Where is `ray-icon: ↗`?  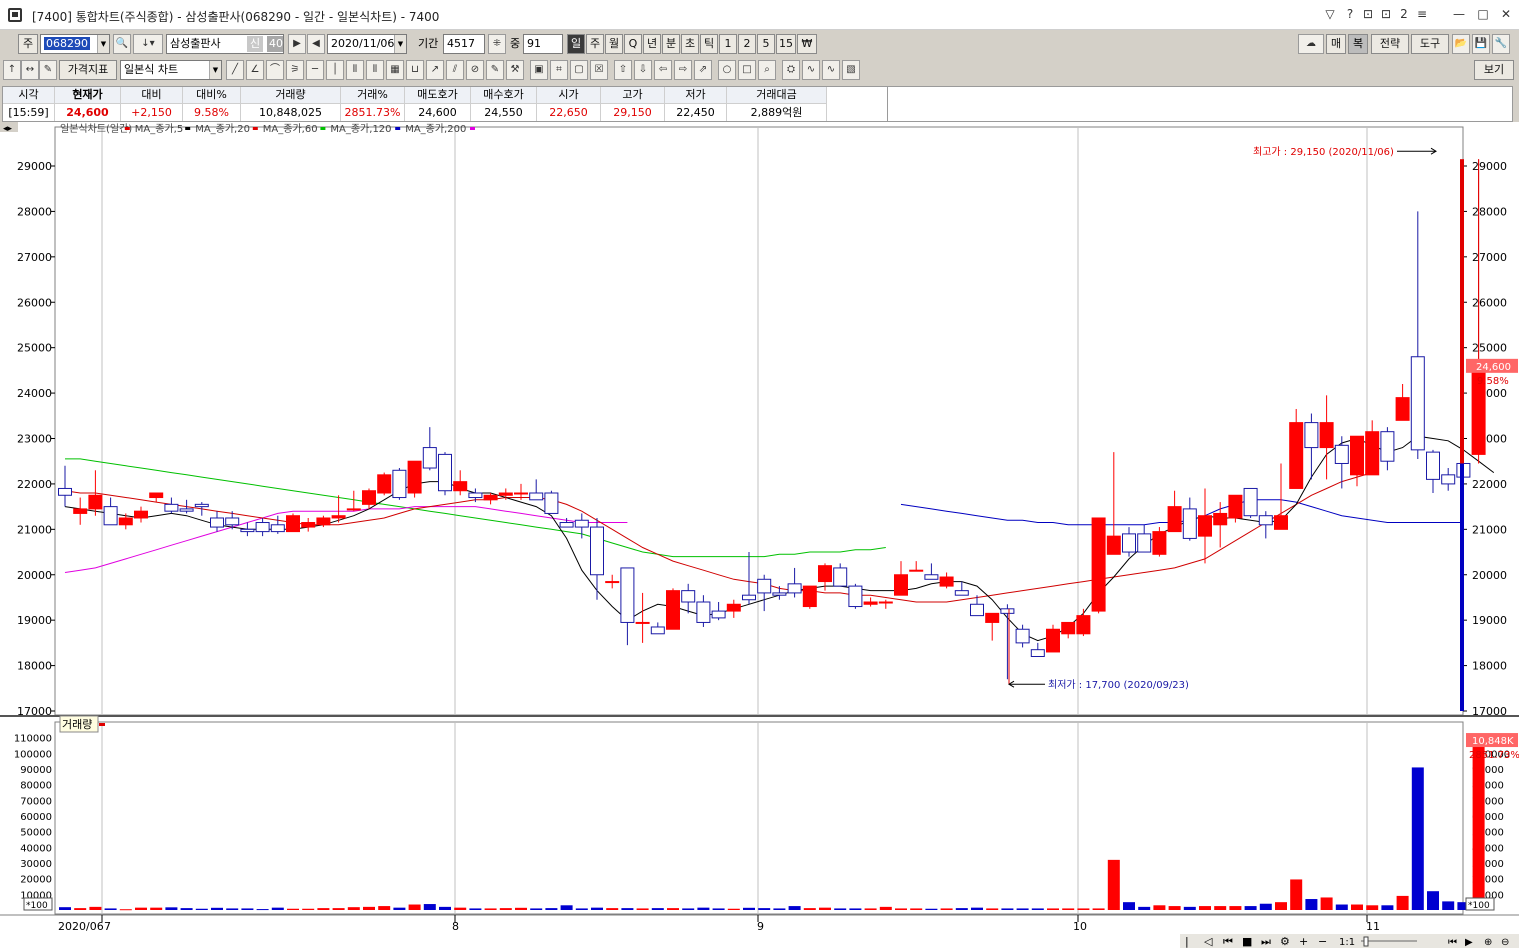
ray-icon: ↗ is located at coordinates (435, 70).